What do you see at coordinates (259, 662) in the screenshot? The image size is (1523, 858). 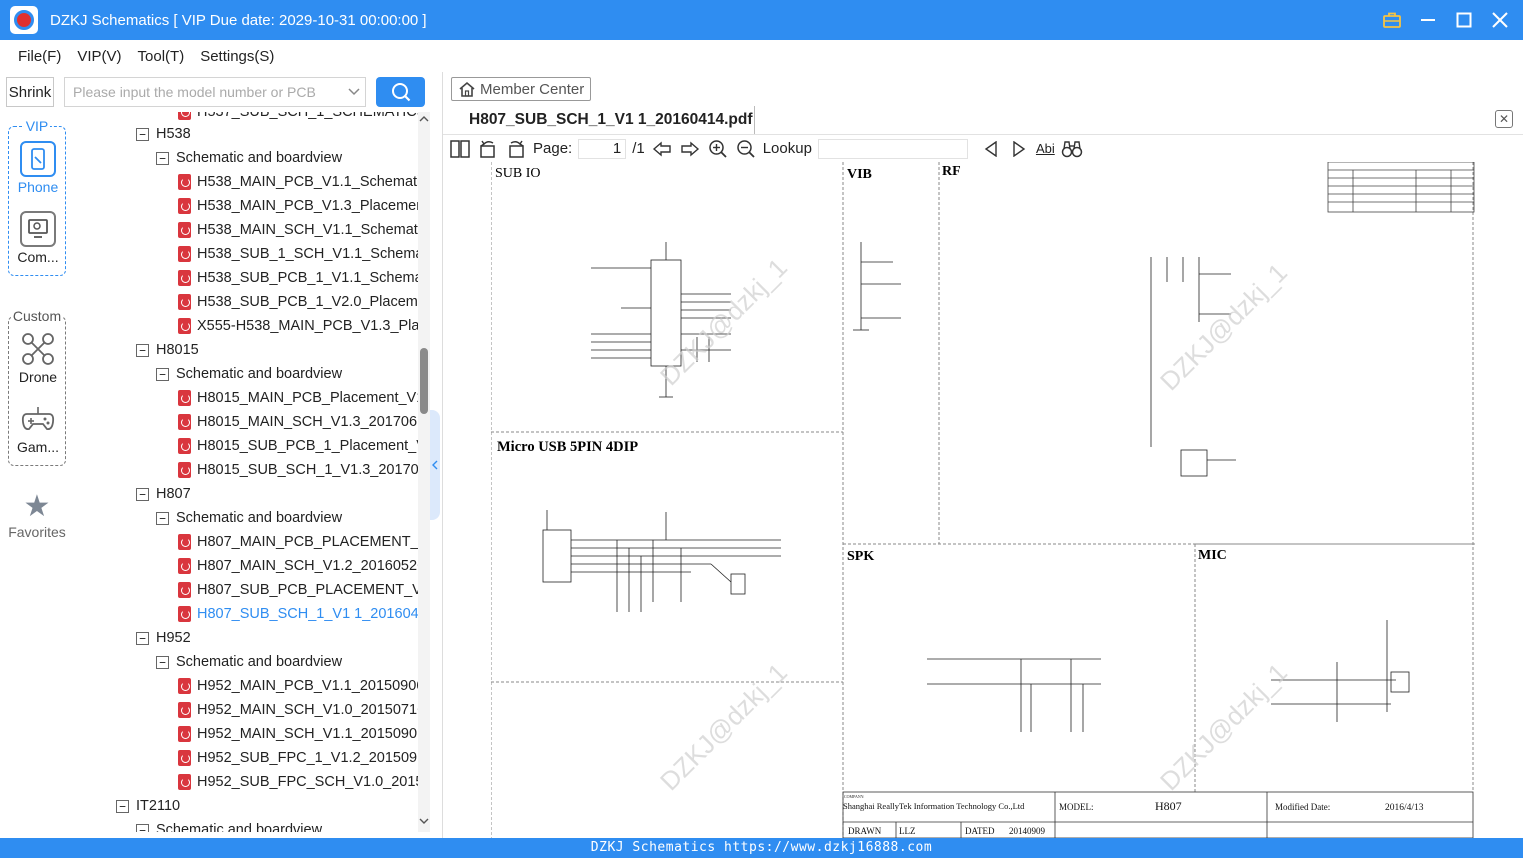 I see `tree-row-label: Schematic and boardview` at bounding box center [259, 662].